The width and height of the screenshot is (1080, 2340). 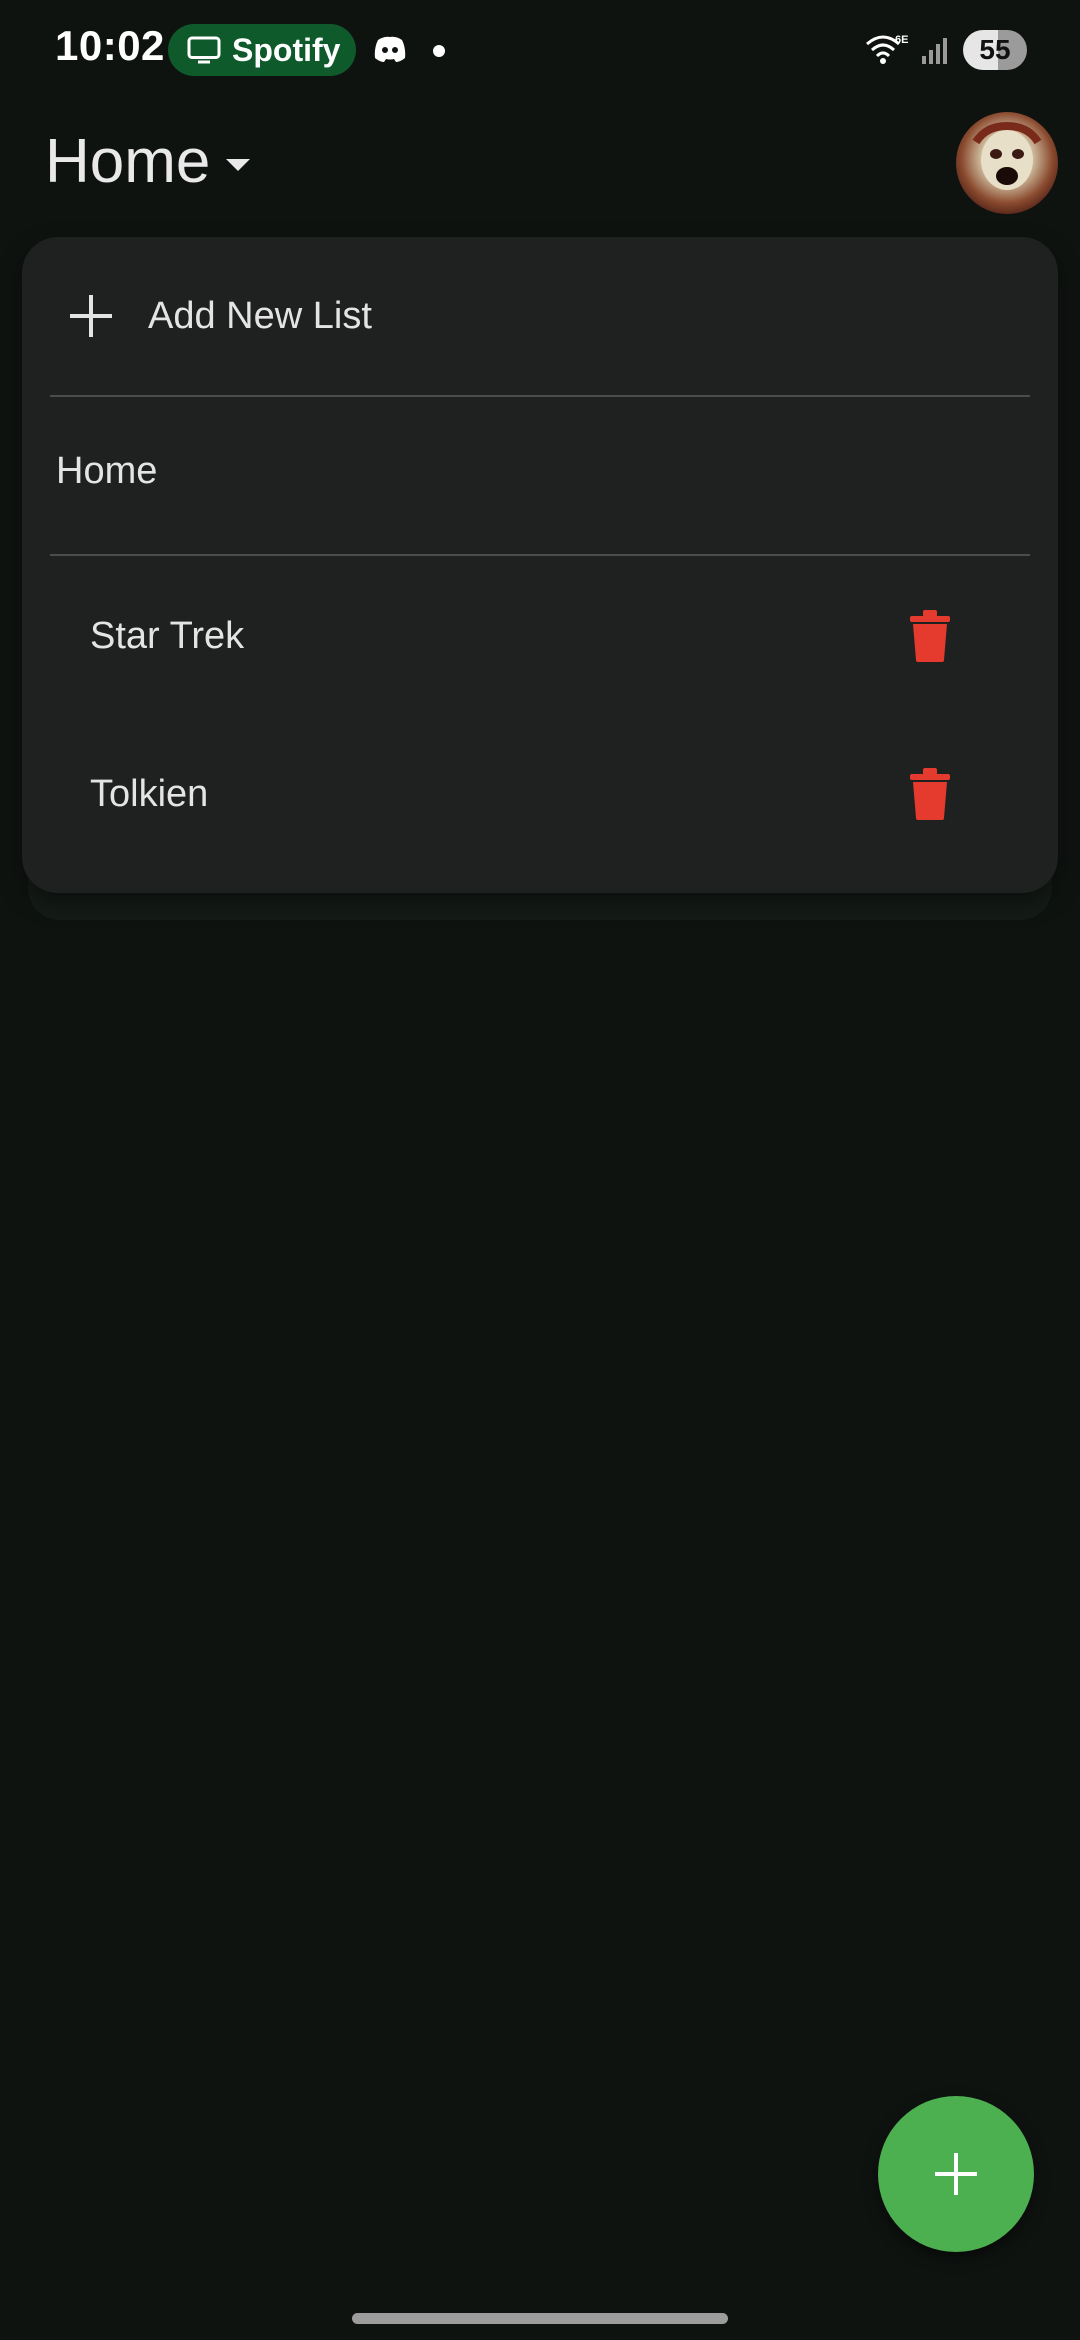 I want to click on signal-icon, so click(x=934, y=51).